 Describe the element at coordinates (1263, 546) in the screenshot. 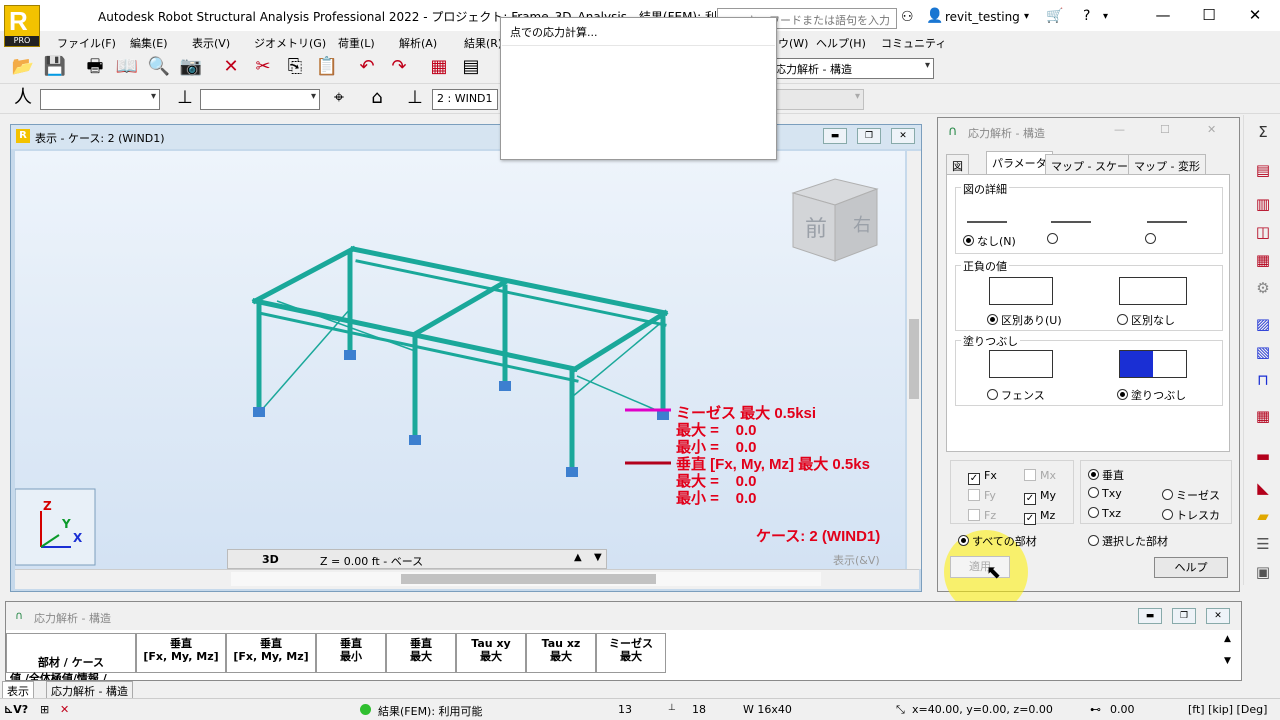

I see `layers-icon: ☰` at that location.